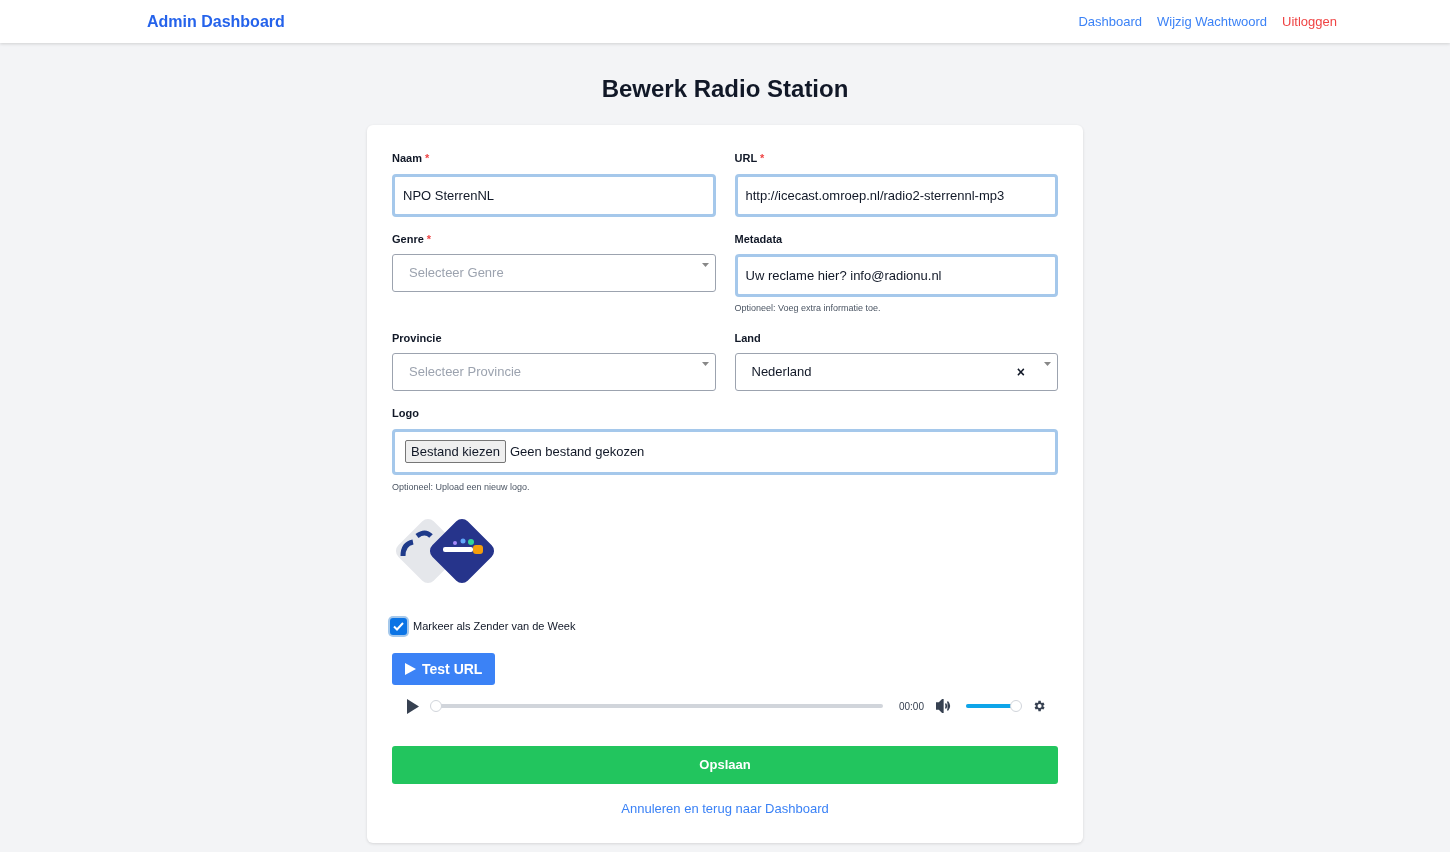 The height and width of the screenshot is (852, 1450). Describe the element at coordinates (1309, 21) in the screenshot. I see `nav-link: Uitloggen` at that location.